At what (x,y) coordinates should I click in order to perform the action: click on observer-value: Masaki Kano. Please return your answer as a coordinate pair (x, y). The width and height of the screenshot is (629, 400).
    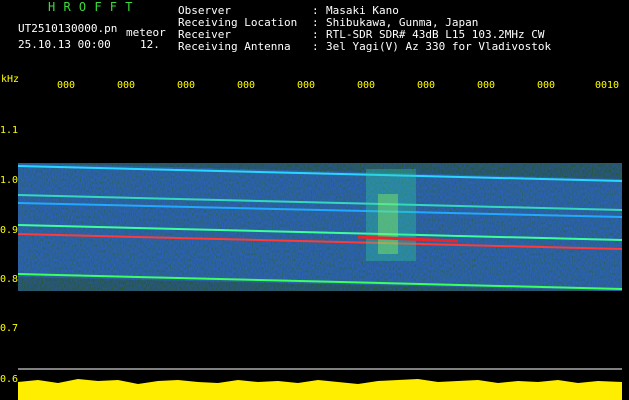
    Looking at the image, I should click on (362, 10).